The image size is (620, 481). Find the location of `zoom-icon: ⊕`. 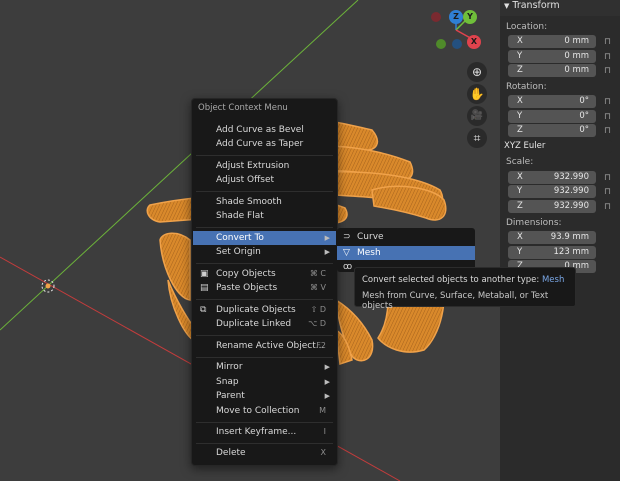

zoom-icon: ⊕ is located at coordinates (477, 72).